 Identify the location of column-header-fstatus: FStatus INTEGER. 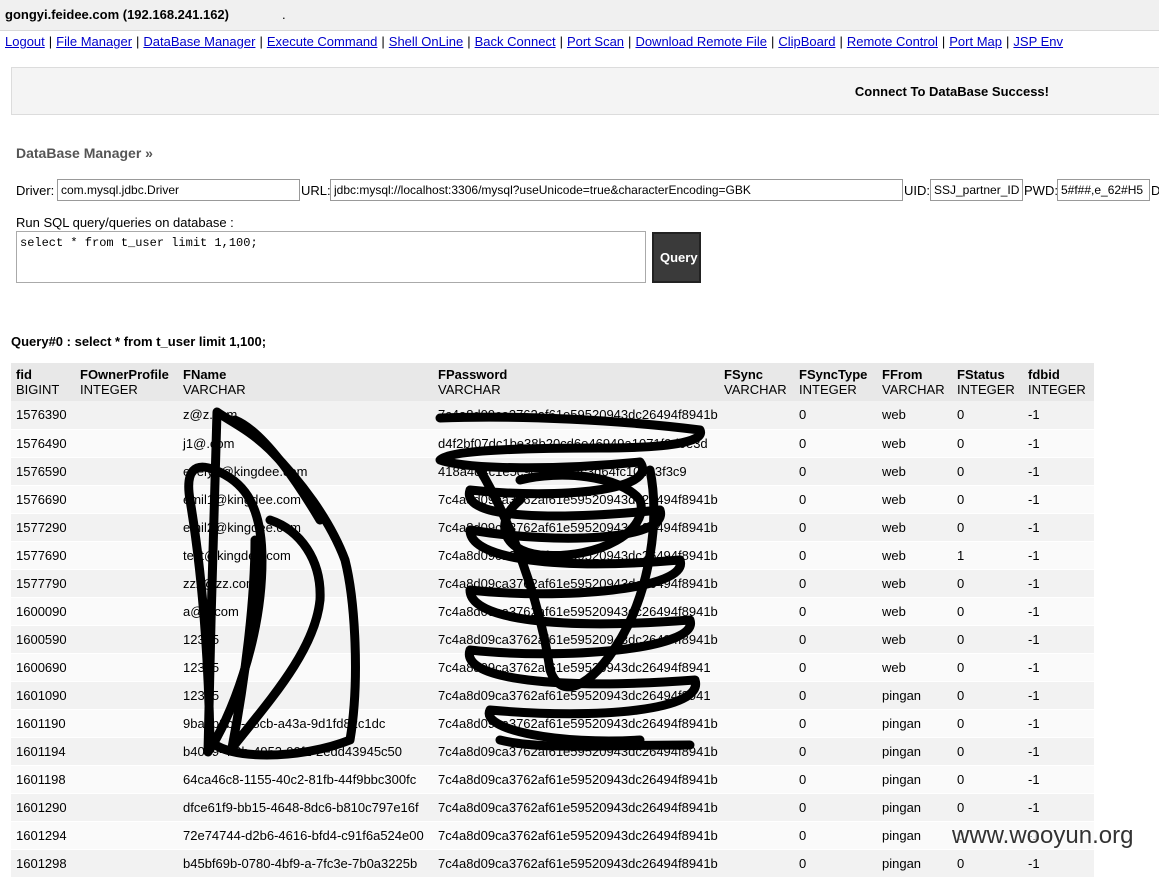
(987, 382).